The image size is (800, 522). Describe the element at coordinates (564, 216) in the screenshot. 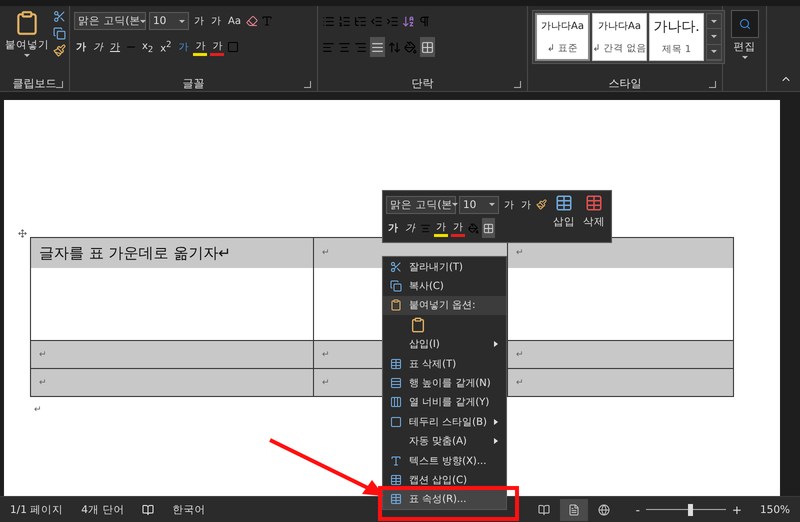

I see `insert-button: 삽입` at that location.